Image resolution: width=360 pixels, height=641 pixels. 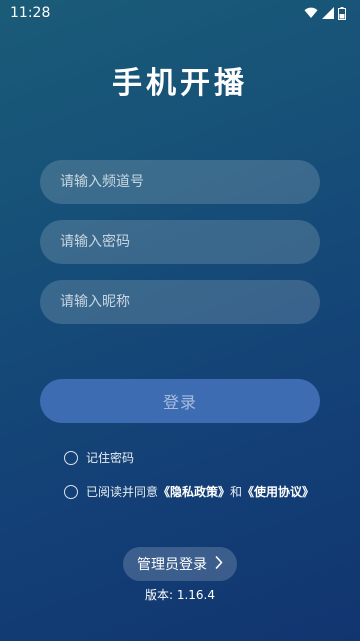 What do you see at coordinates (180, 83) in the screenshot?
I see `page-title: 手机开播` at bounding box center [180, 83].